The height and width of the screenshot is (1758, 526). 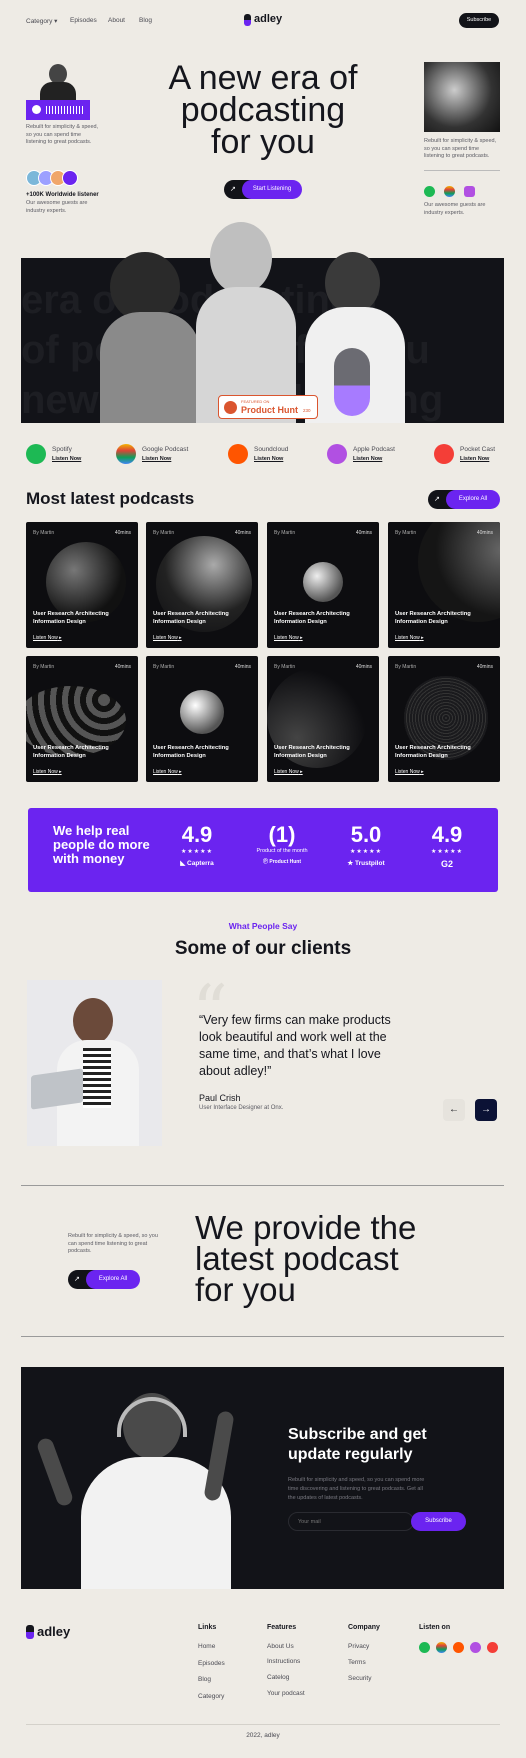 I want to click on nav-about: About, so click(x=116, y=20).